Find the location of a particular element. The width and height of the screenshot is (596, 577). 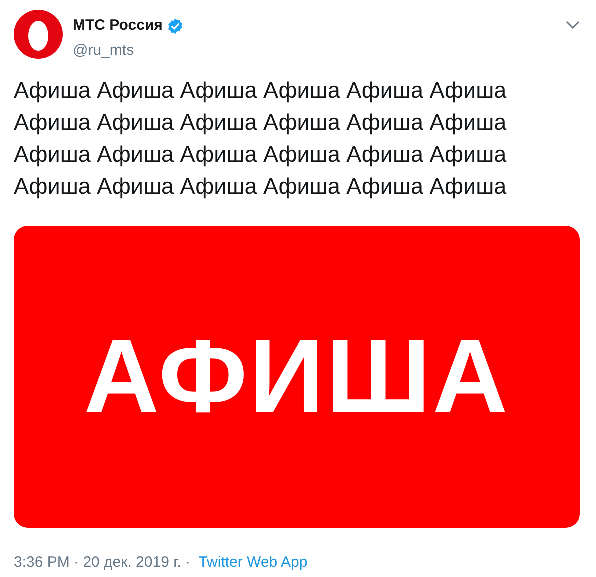

chevron-down-icon is located at coordinates (573, 25).